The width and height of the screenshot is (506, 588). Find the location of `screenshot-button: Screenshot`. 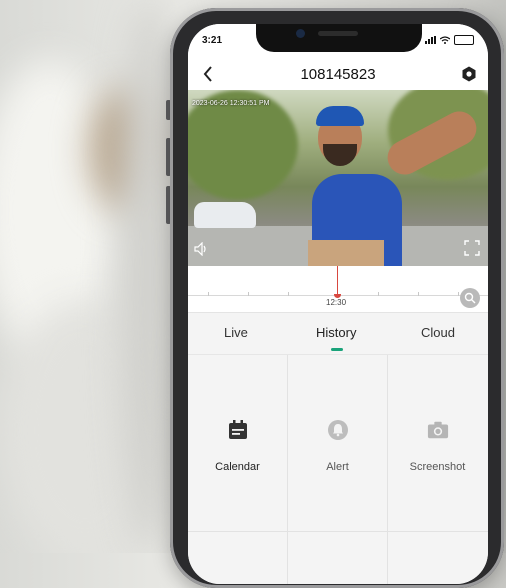

screenshot-button: Screenshot is located at coordinates (437, 443).